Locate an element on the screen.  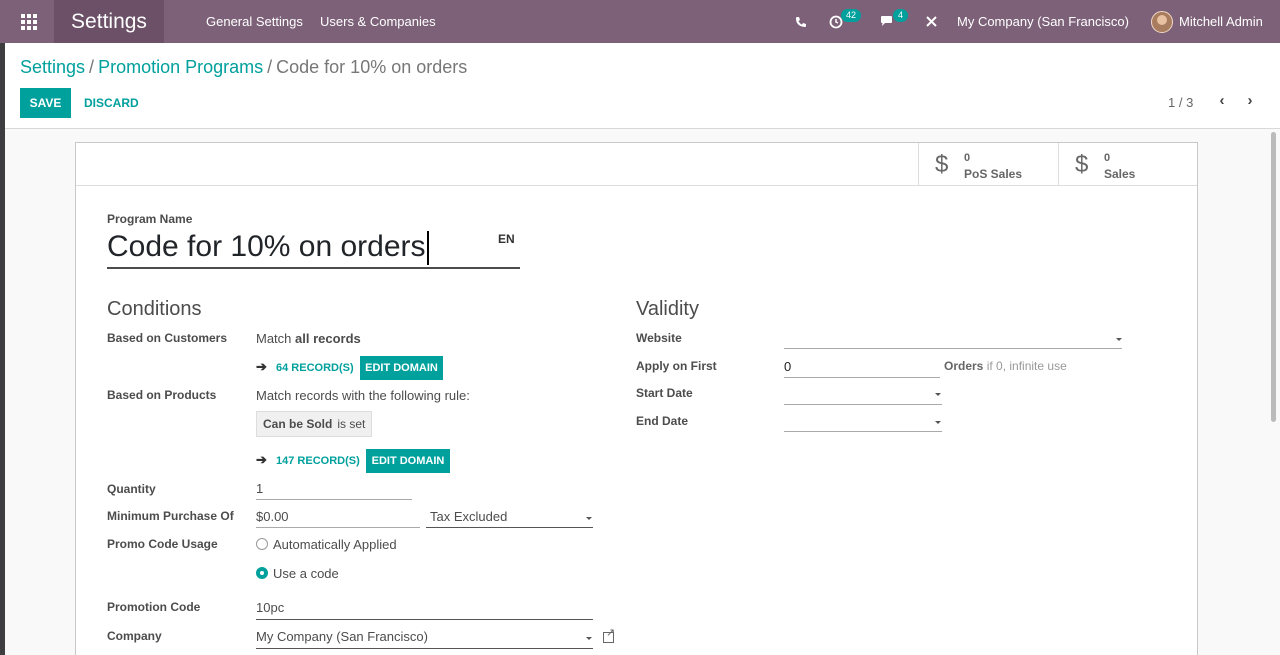
program-name-input: Code for 10% on orders is located at coordinates (313, 249).